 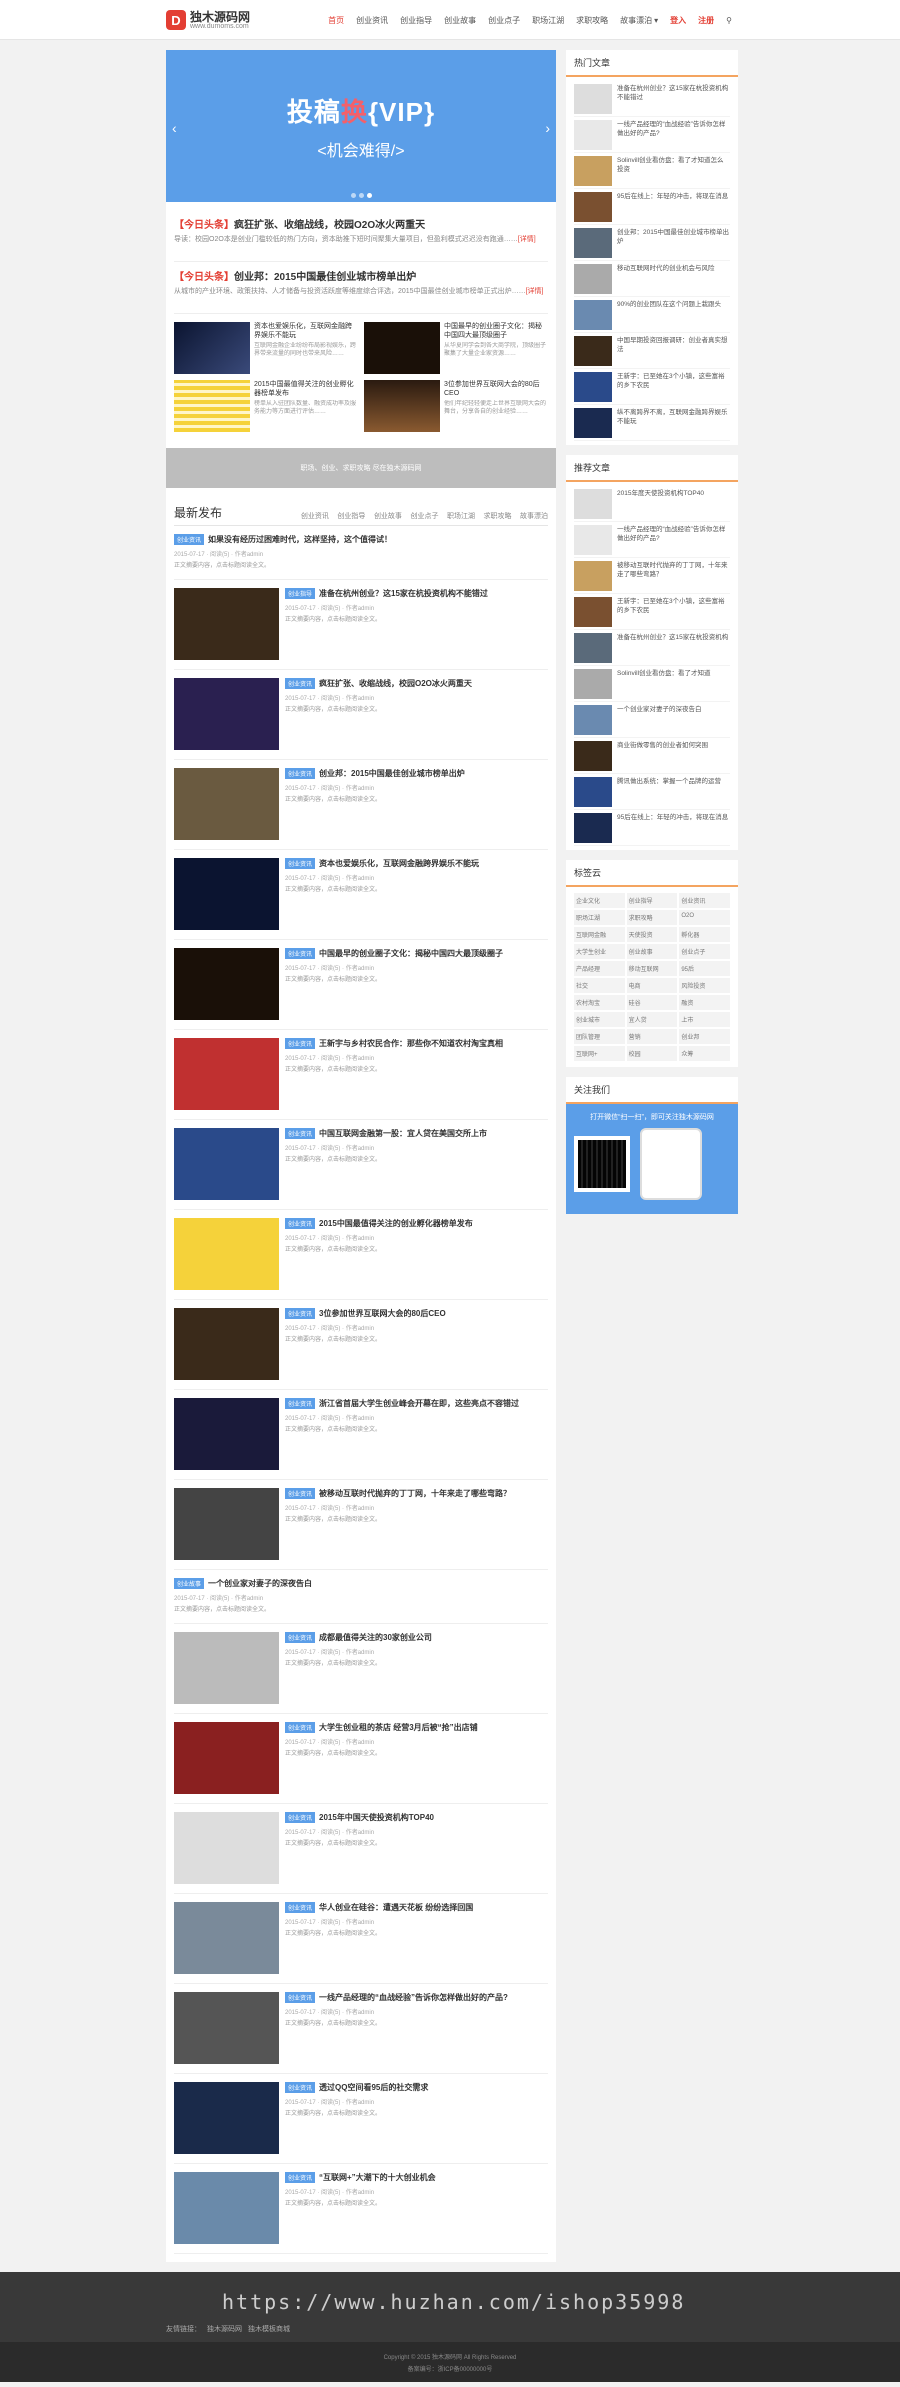 What do you see at coordinates (652, 279) in the screenshot?
I see `hot-article-item: 移动互联网时代的创业机会与风险` at bounding box center [652, 279].